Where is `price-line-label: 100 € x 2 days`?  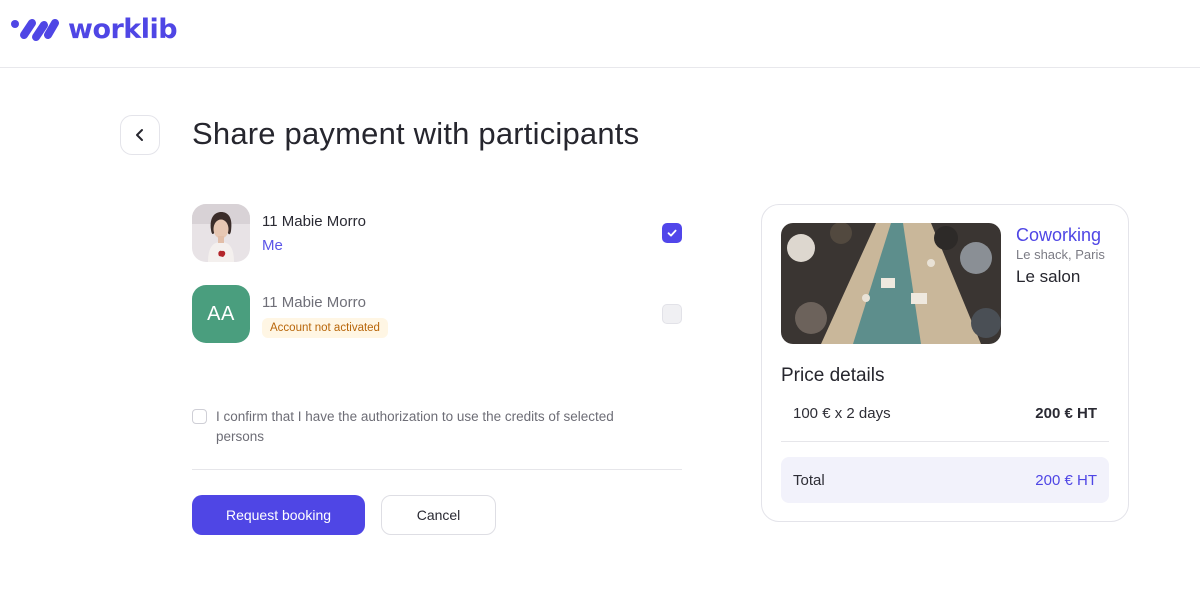
price-line-label: 100 € x 2 days is located at coordinates (842, 413).